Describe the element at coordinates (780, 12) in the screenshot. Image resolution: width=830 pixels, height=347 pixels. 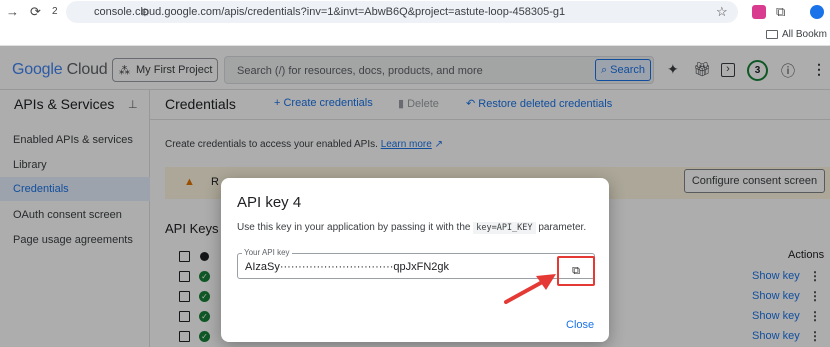
I see `puzzle-icon: ⧉` at that location.